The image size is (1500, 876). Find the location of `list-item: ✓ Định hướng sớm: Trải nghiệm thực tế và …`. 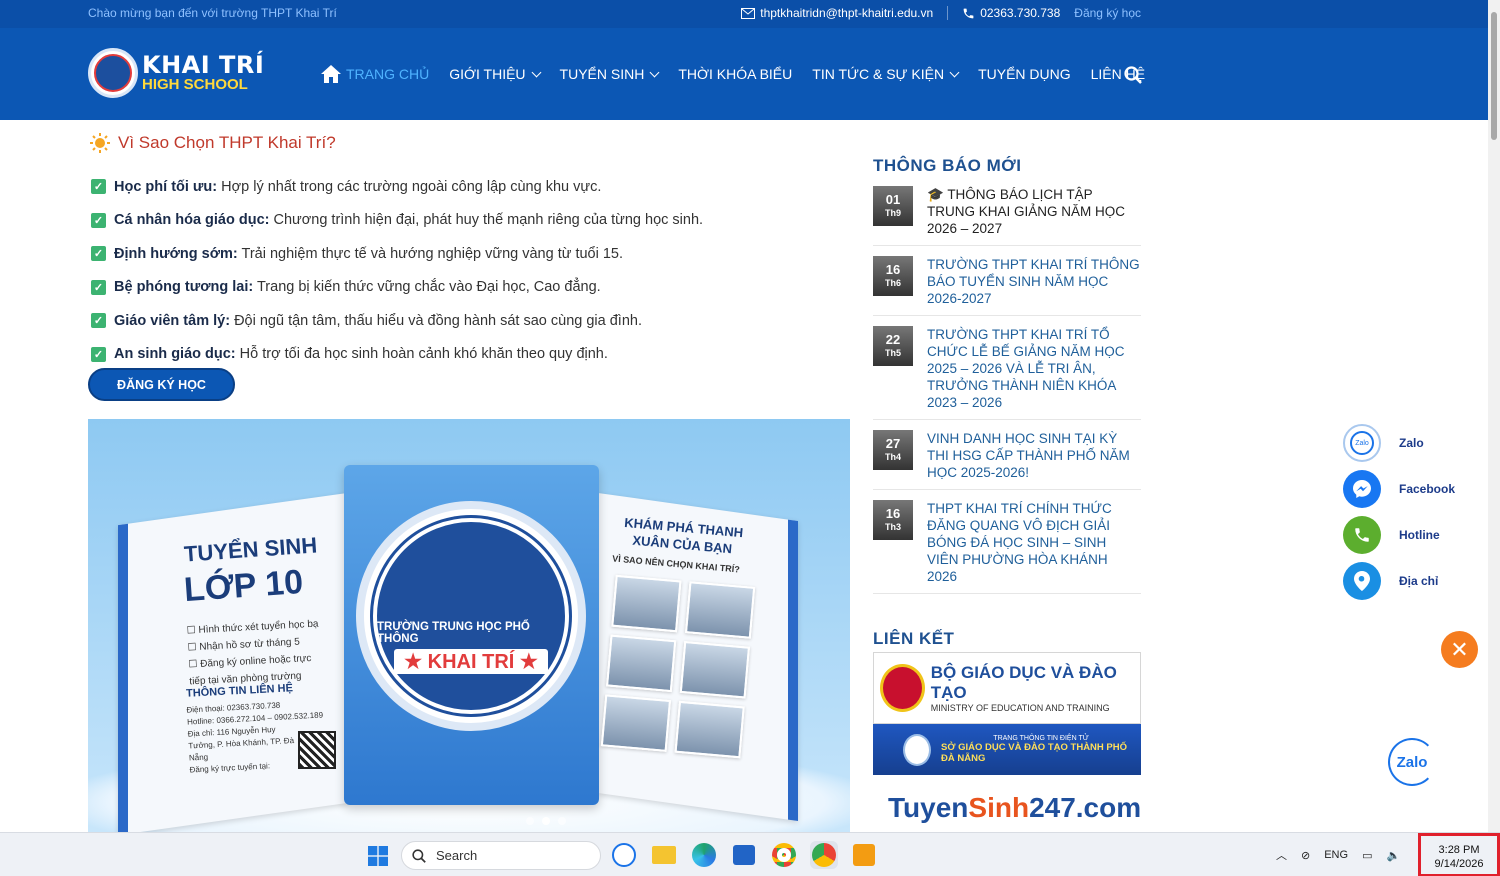

list-item: ✓ Định hướng sớm: Trải nghiệm thực tế và … is located at coordinates (397, 254).